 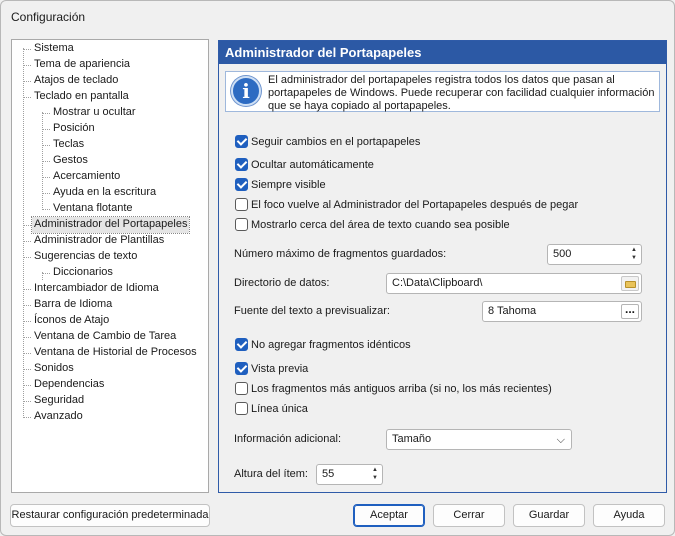 I want to click on browse-folder-button, so click(x=630, y=283).